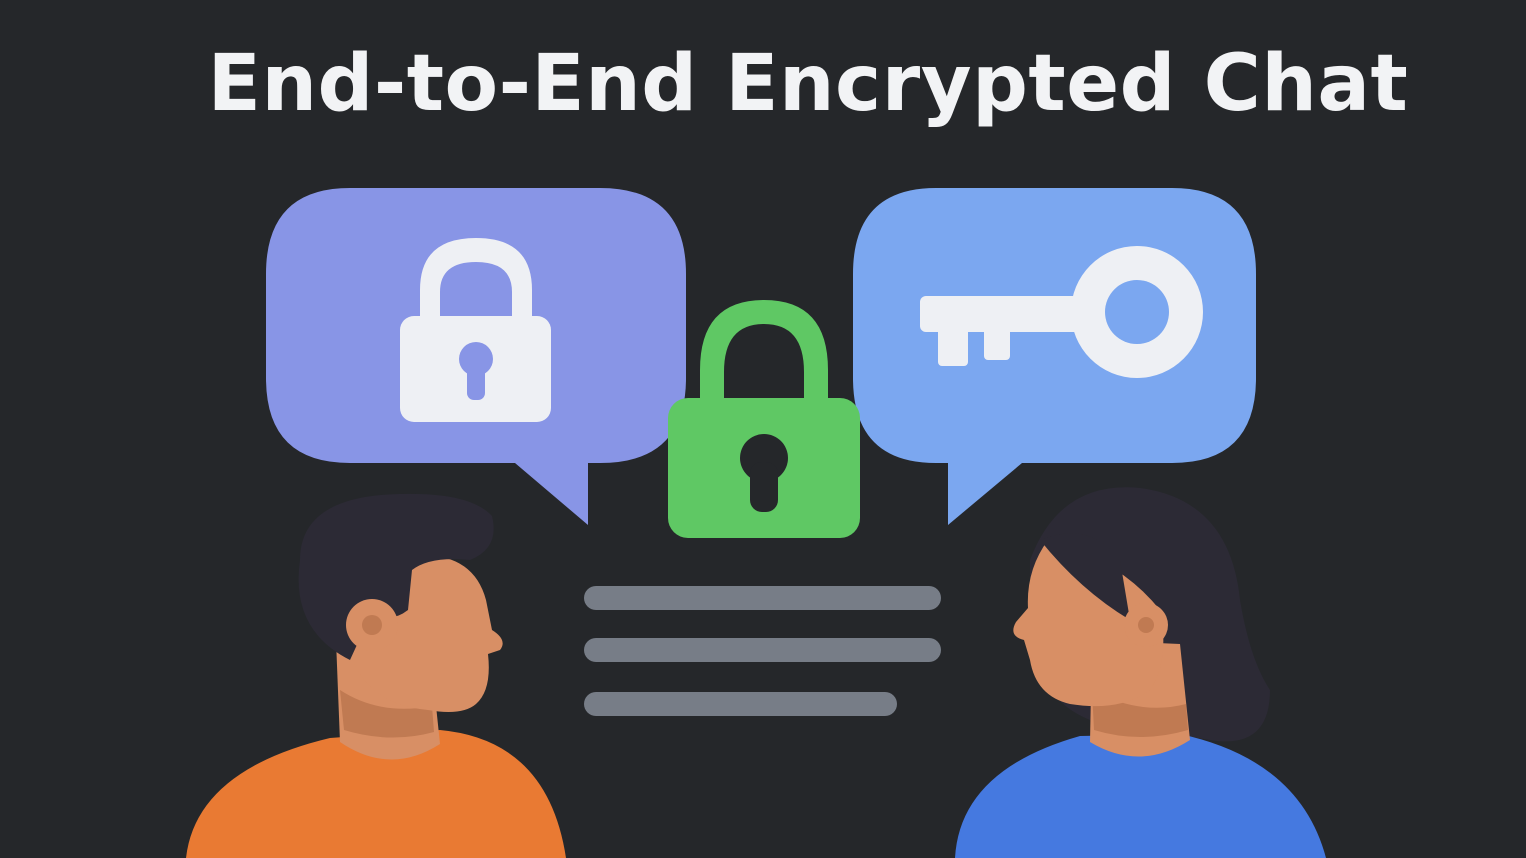 Image resolution: width=1526 pixels, height=858 pixels. What do you see at coordinates (1054, 356) in the screenshot?
I see `right-speech-bubble` at bounding box center [1054, 356].